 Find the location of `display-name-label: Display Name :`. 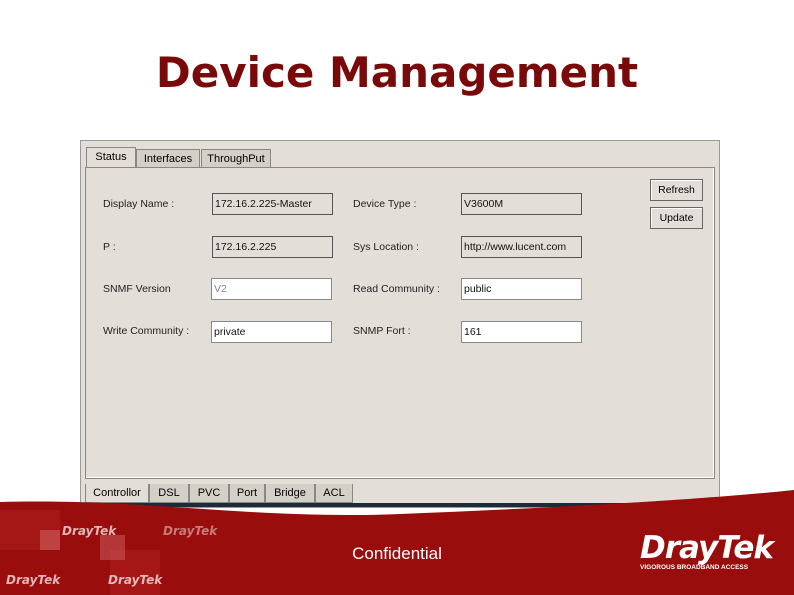

display-name-label: Display Name : is located at coordinates (139, 204).